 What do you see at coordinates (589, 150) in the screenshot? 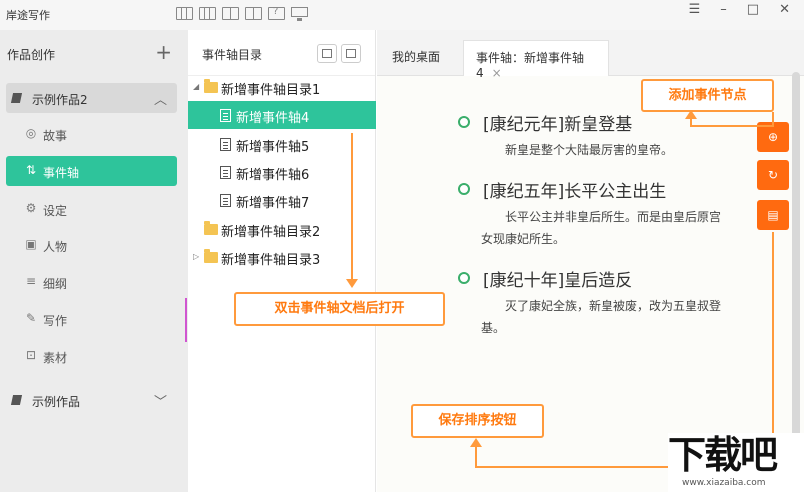
I see `event-description: 新皇是整个大陆最厉害的皇帝。` at bounding box center [589, 150].